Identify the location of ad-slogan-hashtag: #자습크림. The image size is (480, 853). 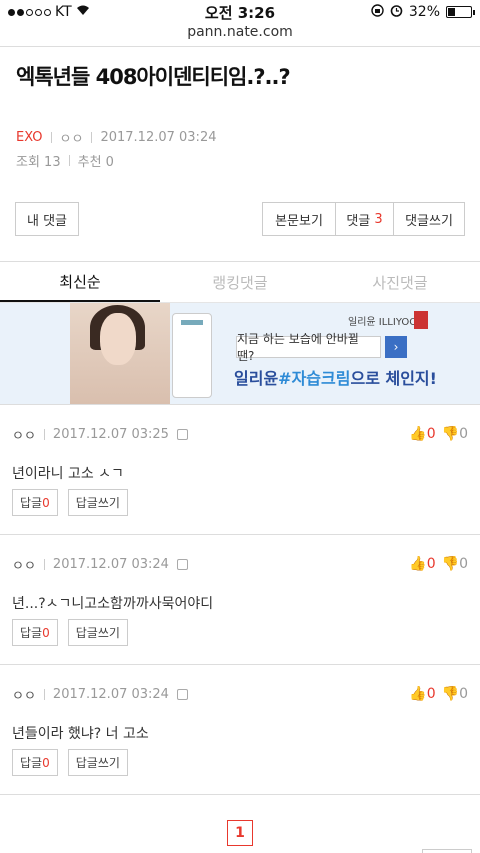
(314, 378).